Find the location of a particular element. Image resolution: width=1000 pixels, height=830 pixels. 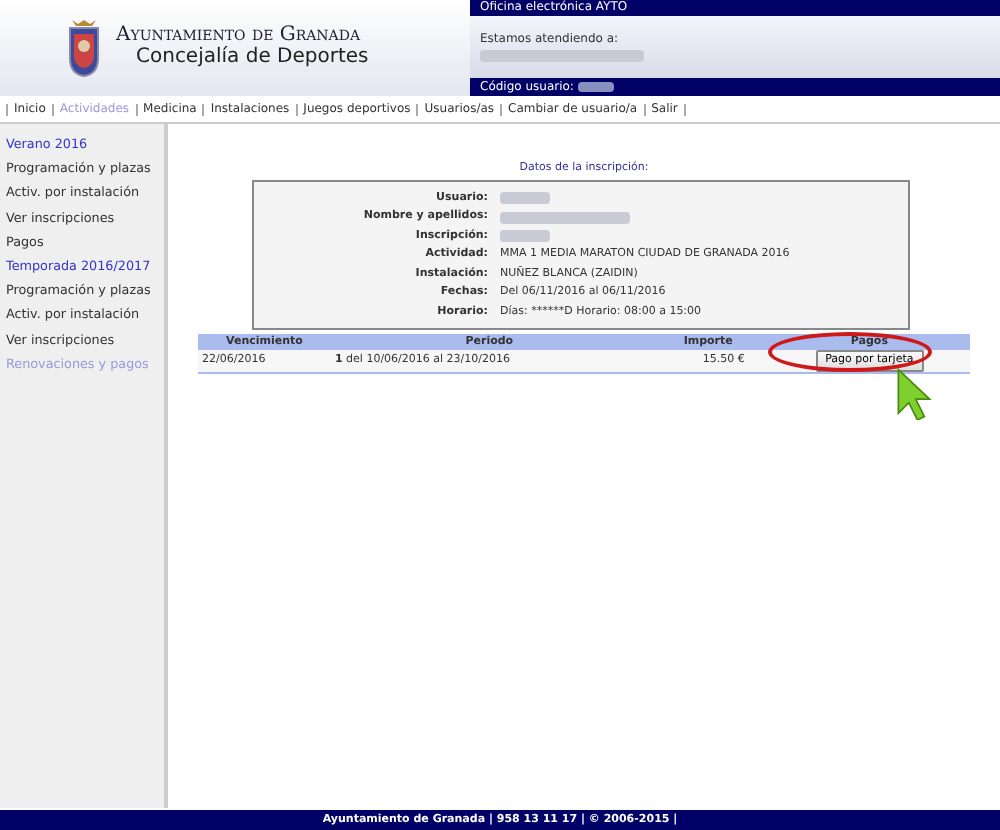

coat-of-arms-icon is located at coordinates (84, 48).